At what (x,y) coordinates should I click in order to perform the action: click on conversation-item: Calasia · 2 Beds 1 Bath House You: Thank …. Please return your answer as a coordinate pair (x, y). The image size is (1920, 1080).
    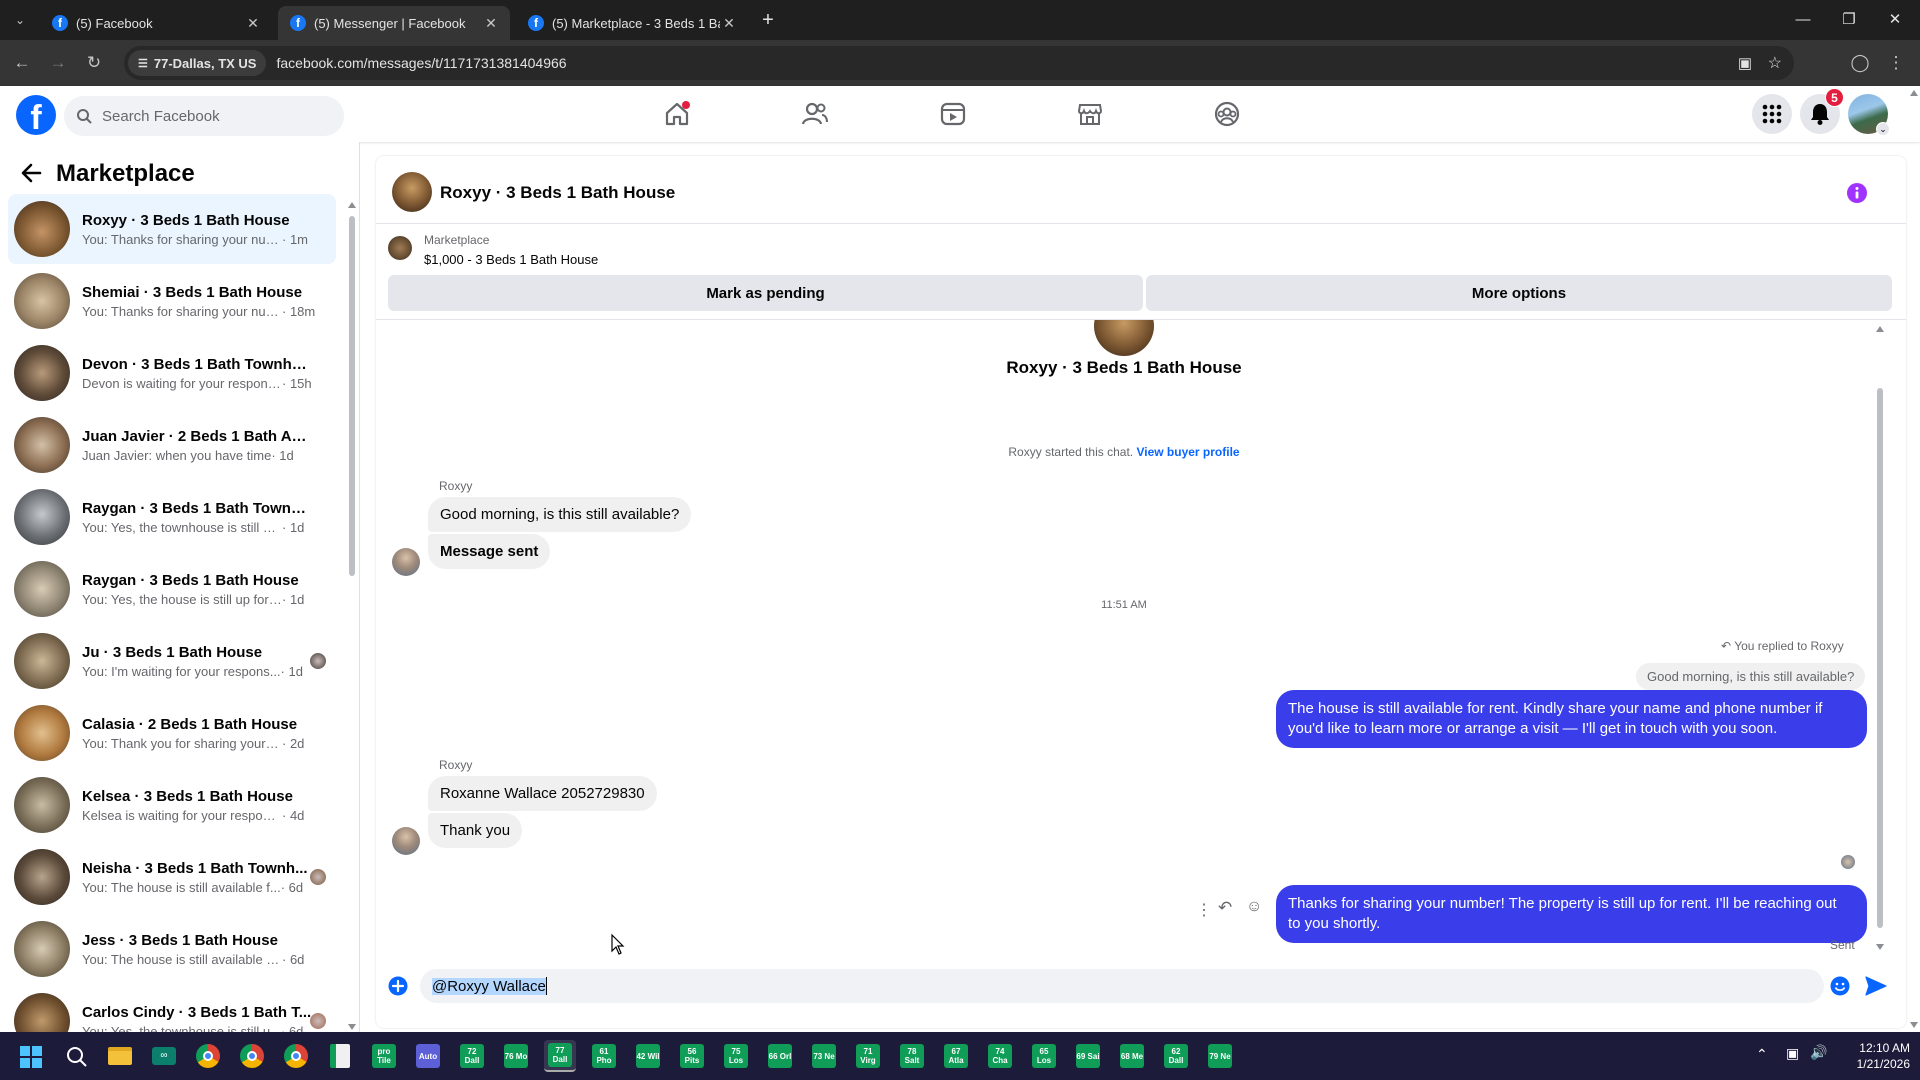
    Looking at the image, I should click on (172, 733).